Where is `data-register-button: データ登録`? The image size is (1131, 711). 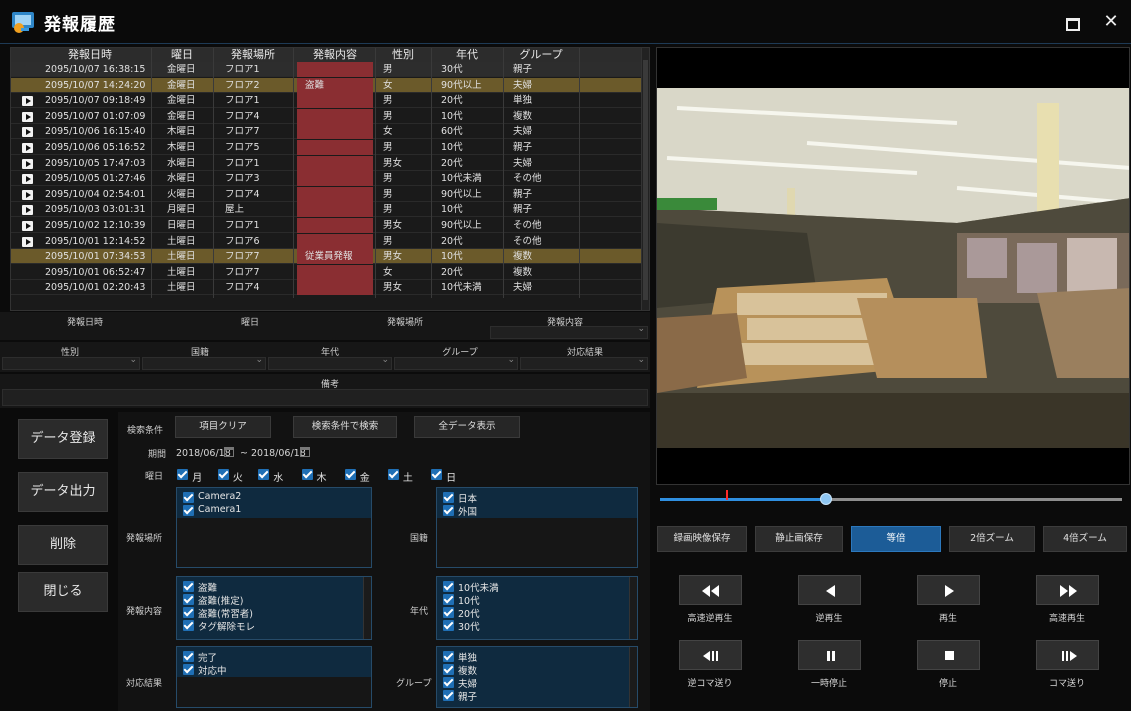 data-register-button: データ登録 is located at coordinates (63, 439).